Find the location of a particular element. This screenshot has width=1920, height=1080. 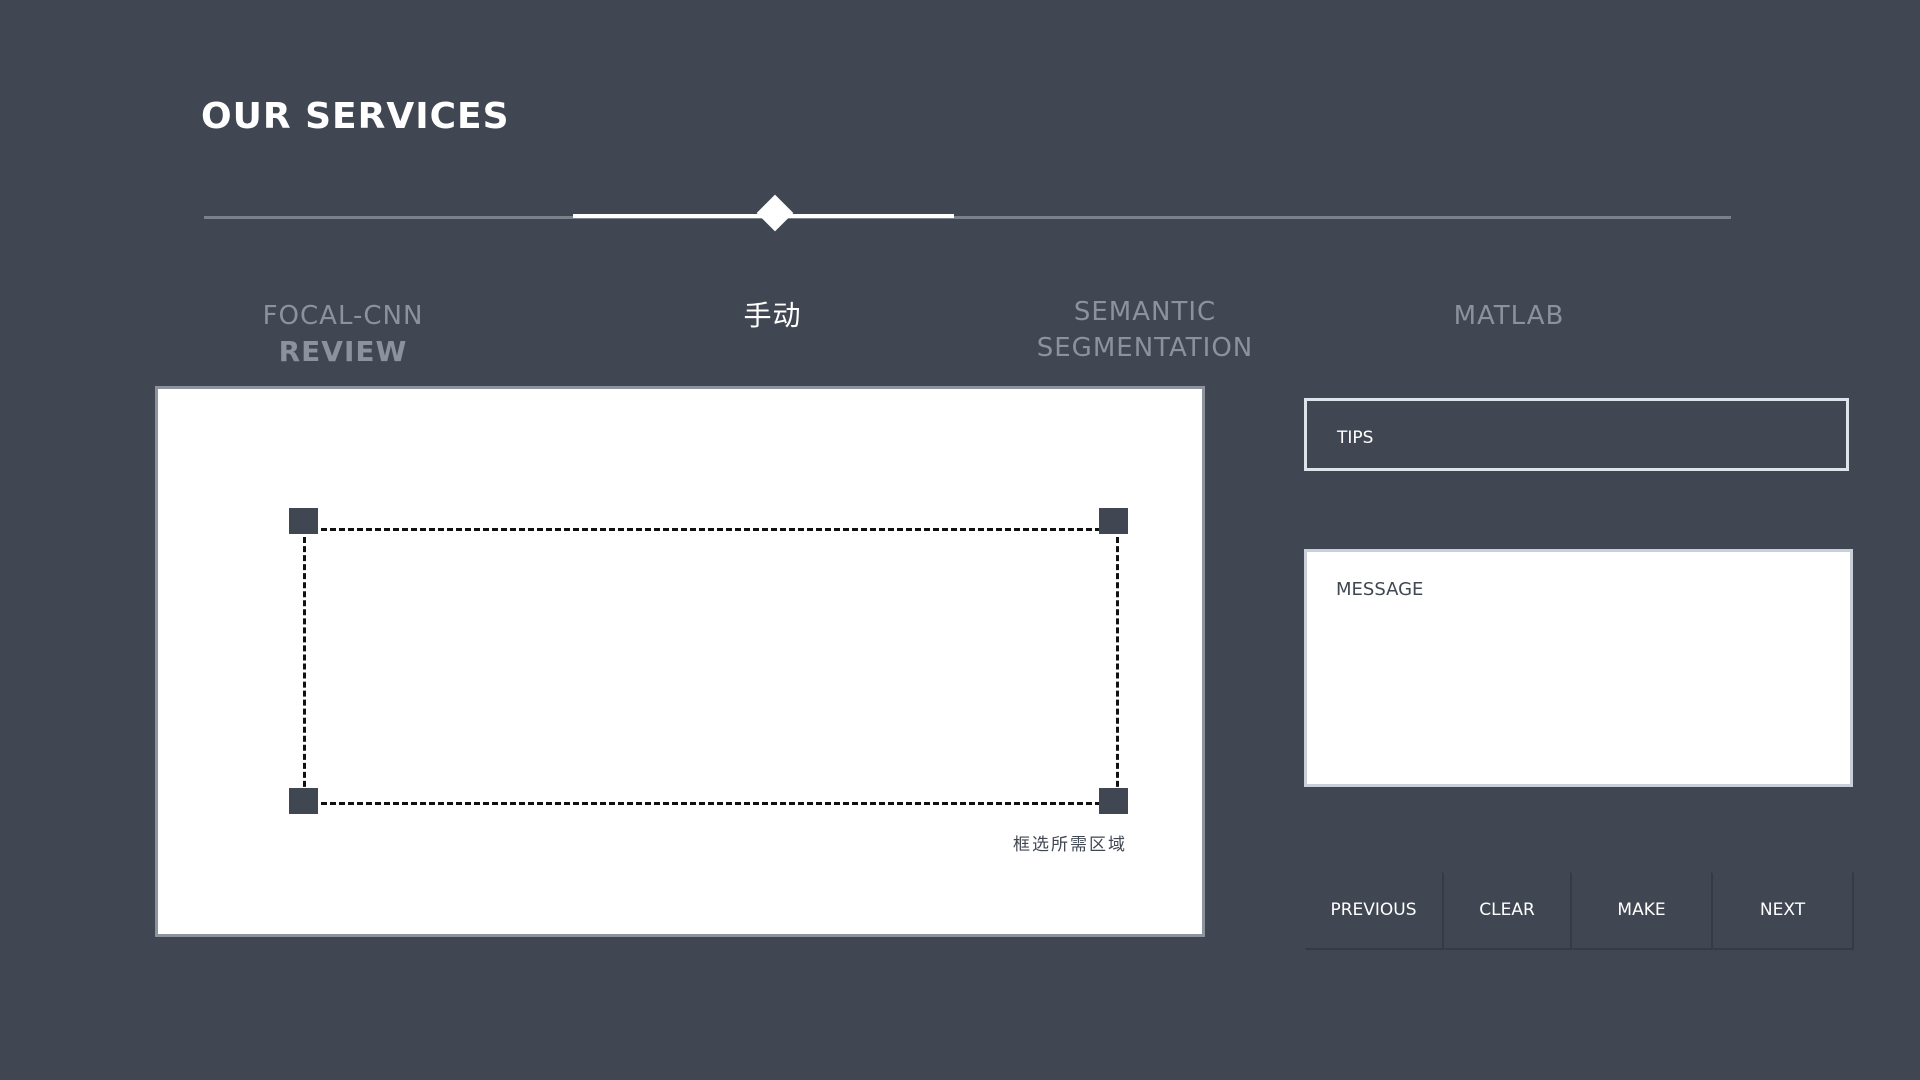

tab-label-line2: SEGMENTATION is located at coordinates (1145, 348).